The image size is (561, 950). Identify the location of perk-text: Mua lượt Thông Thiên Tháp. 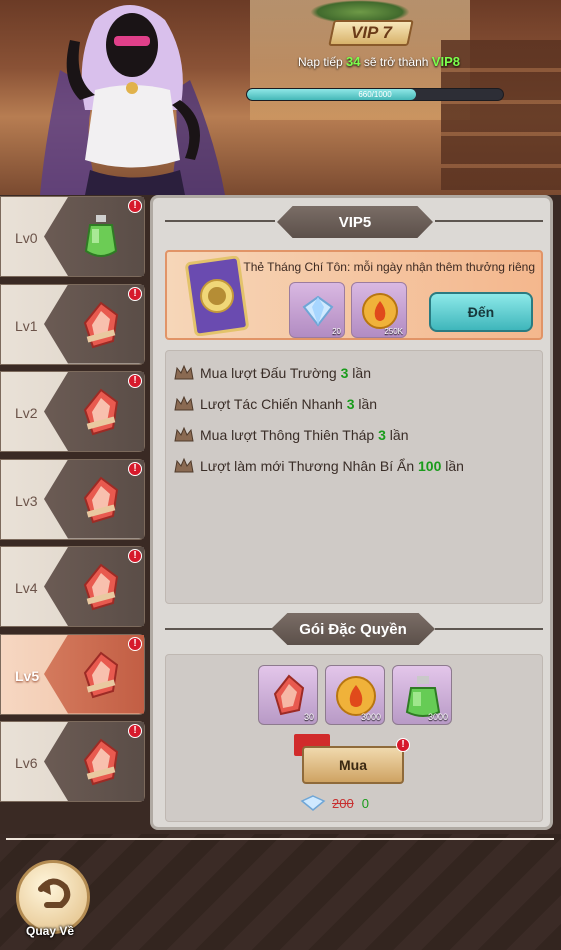
(287, 435).